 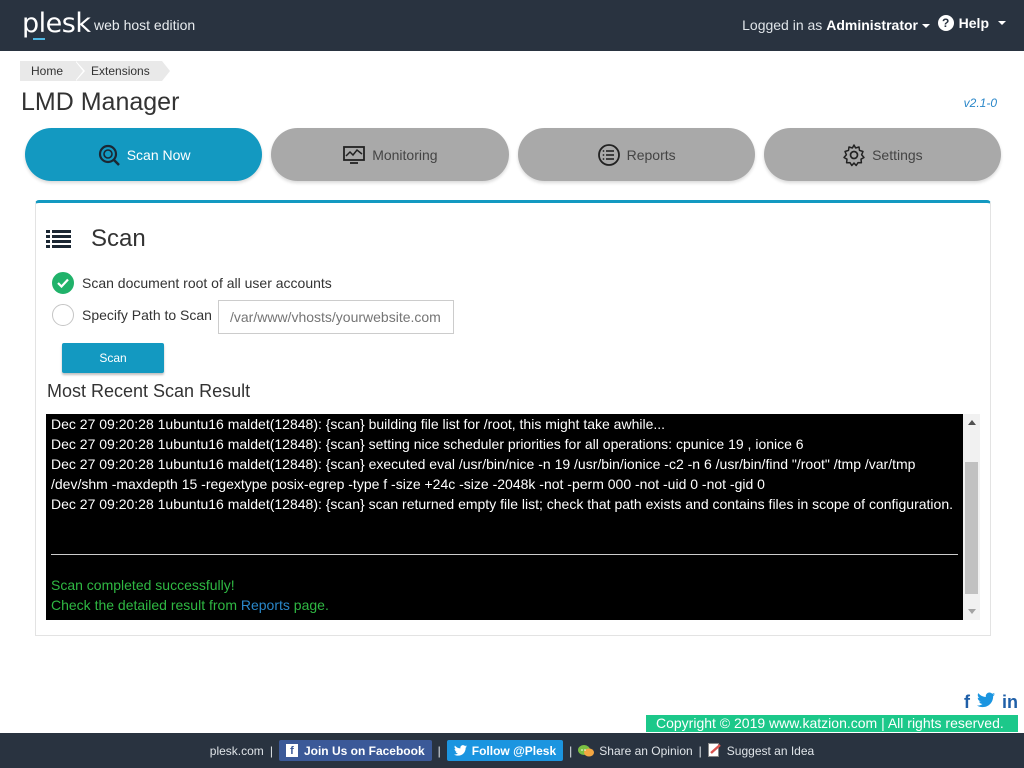 I want to click on radio-specify-path, so click(x=63, y=315).